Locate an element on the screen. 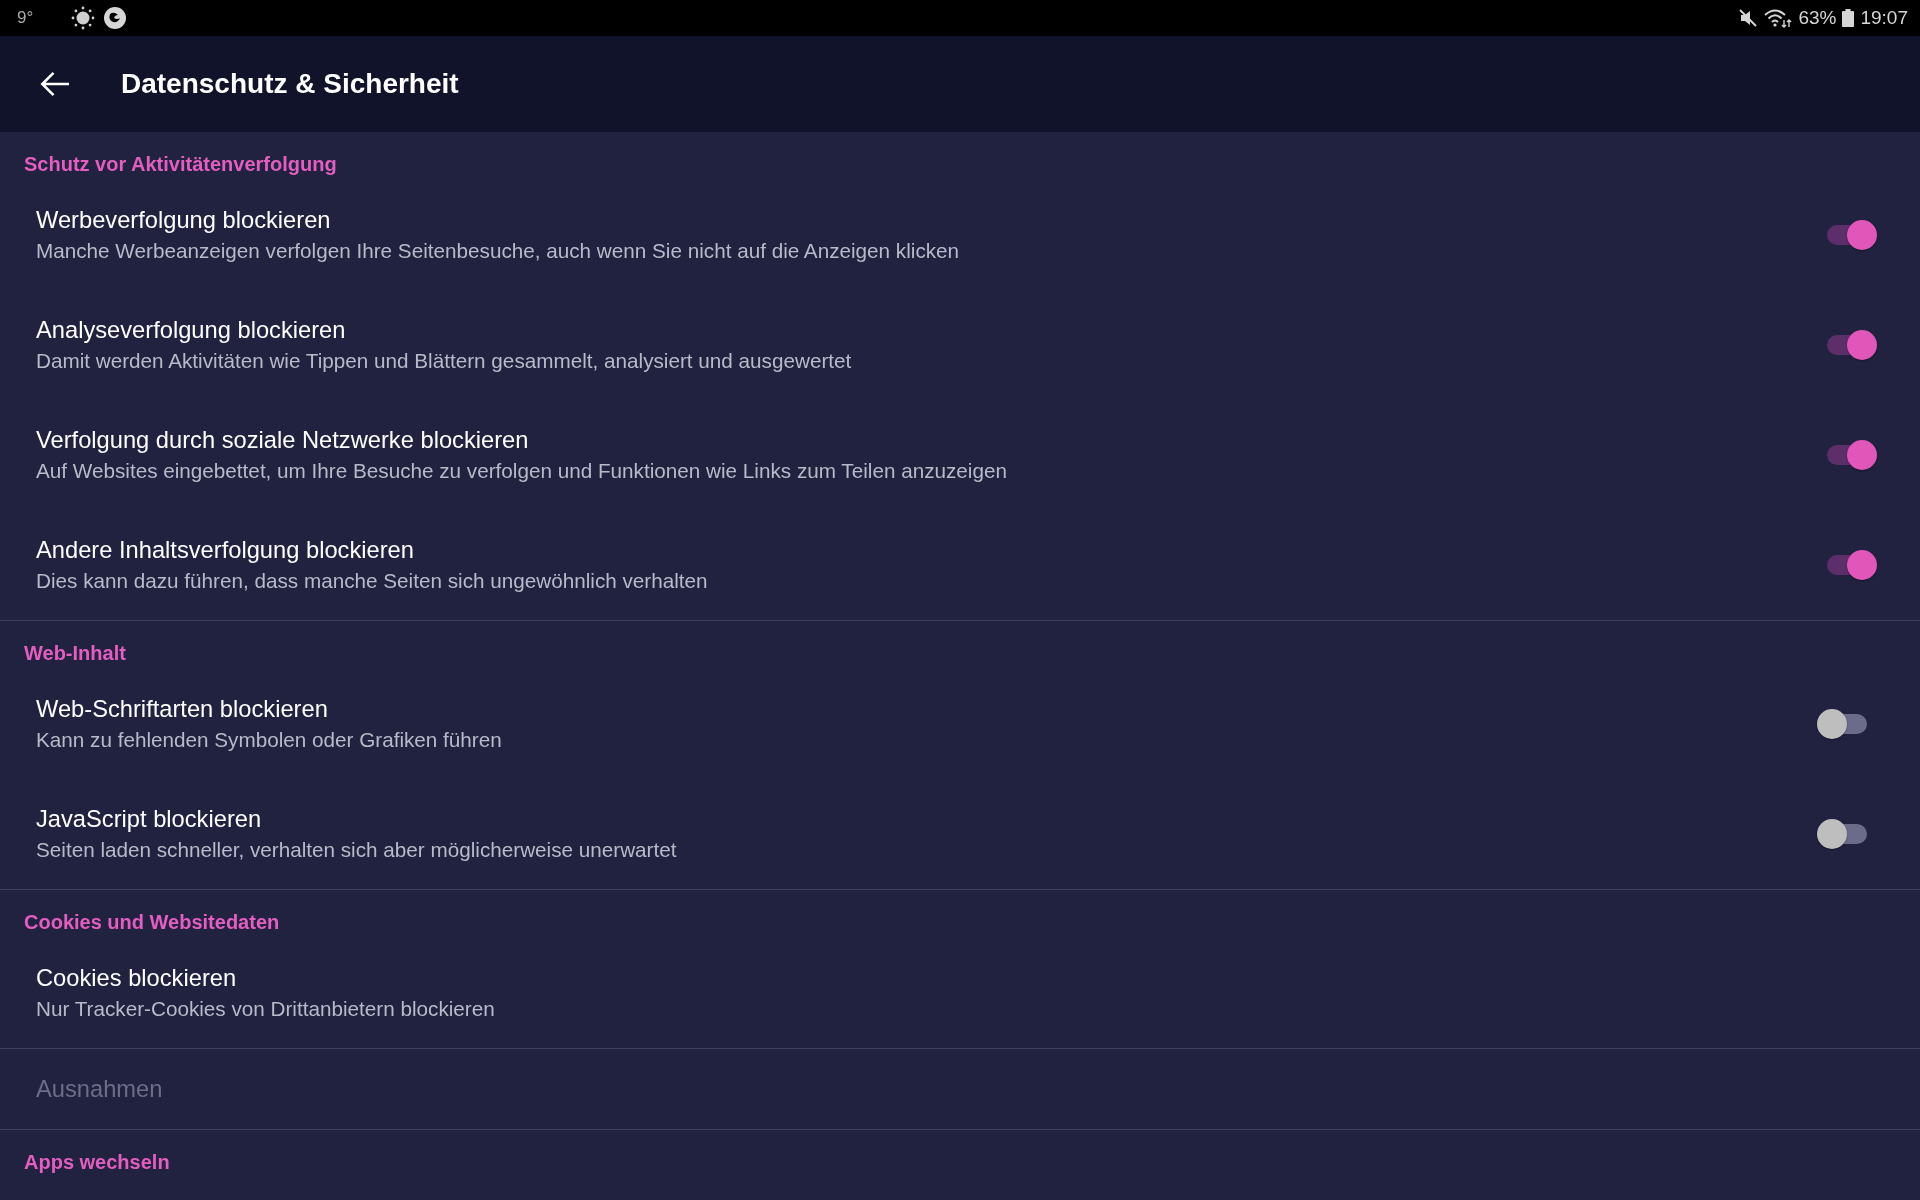 The image size is (1920, 1200). setting-title: Verfolgung durch soziale Netzwerke blockieren is located at coordinates (282, 440).